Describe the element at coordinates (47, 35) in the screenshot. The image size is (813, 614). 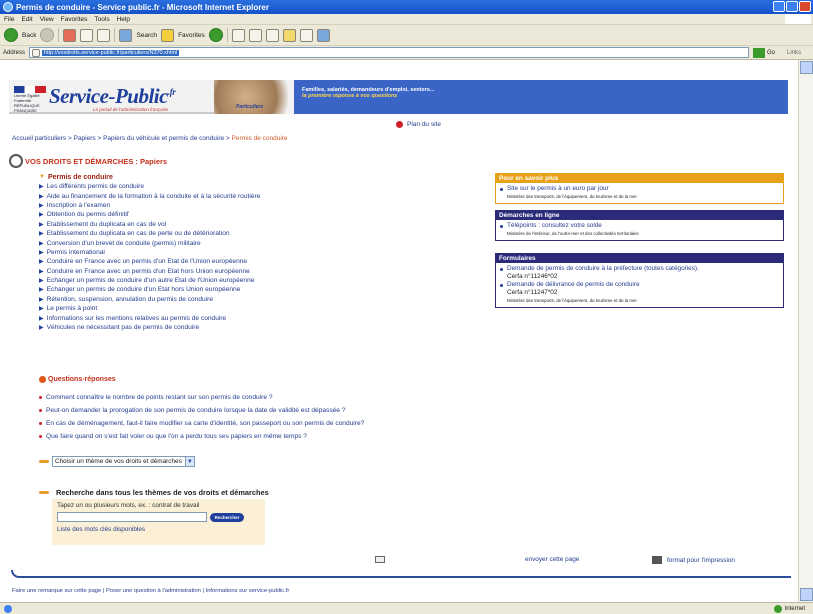
I see `forward-icon` at that location.